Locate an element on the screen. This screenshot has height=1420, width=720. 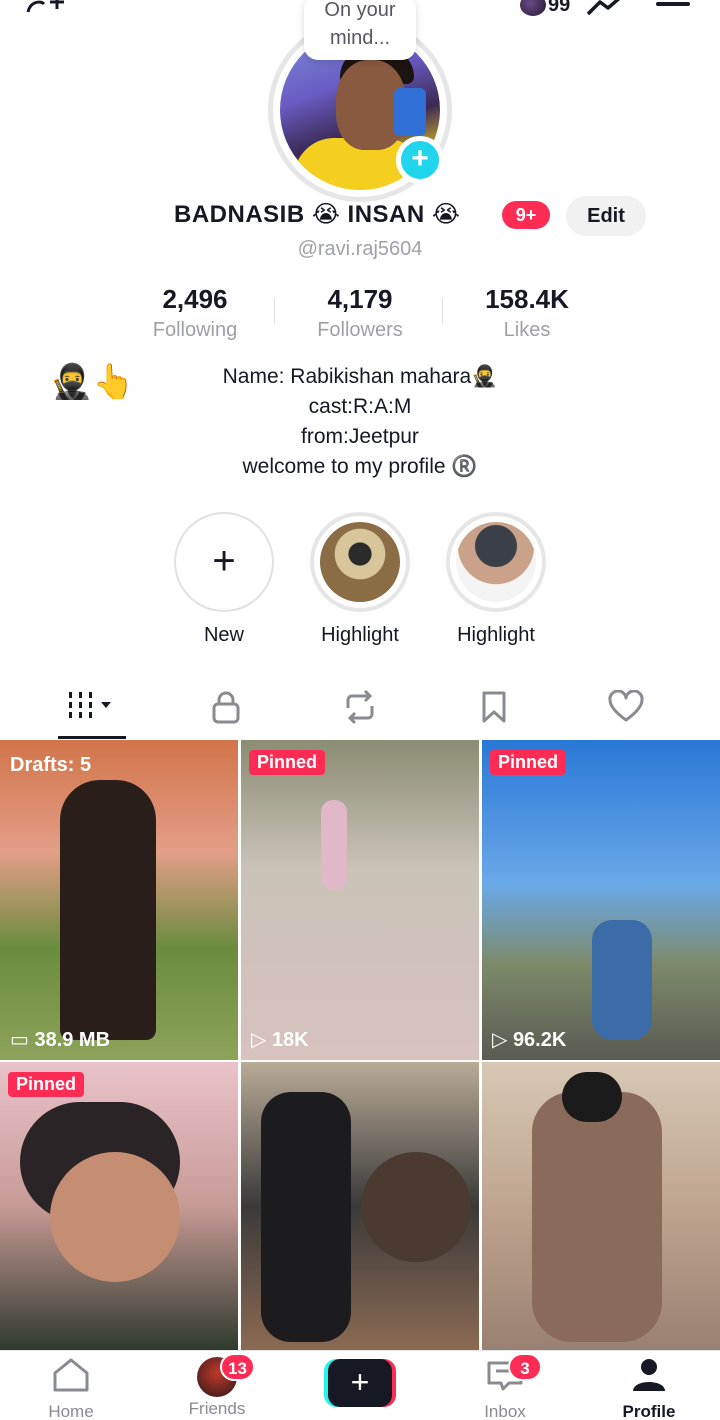
followers-label: Followers is located at coordinates (360, 330).